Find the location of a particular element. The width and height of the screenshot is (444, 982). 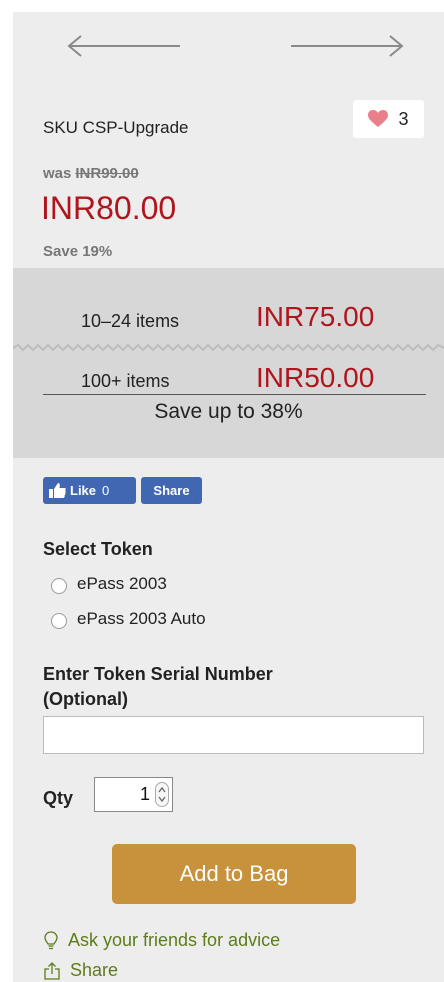

prev-arrow-button is located at coordinates (124, 46).